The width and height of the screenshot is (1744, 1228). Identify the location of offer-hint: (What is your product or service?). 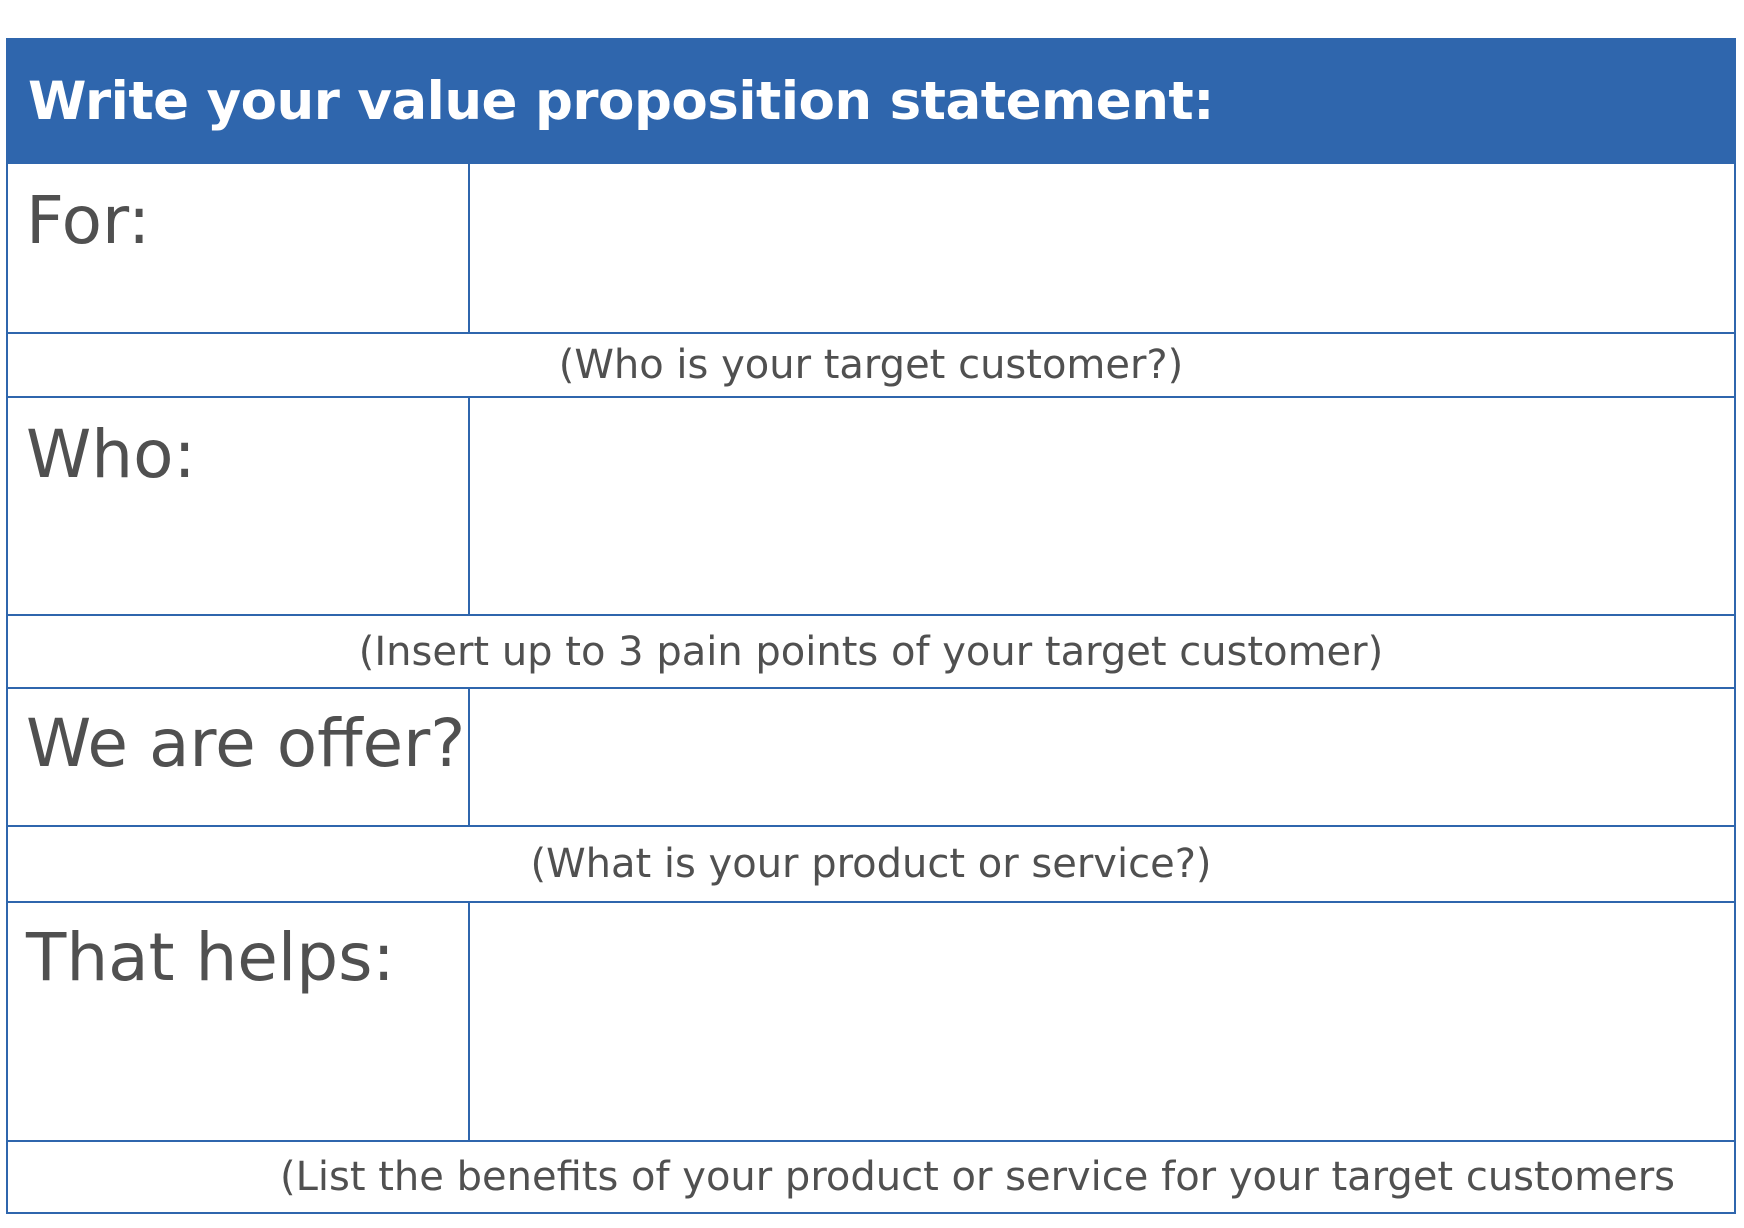
(871, 863).